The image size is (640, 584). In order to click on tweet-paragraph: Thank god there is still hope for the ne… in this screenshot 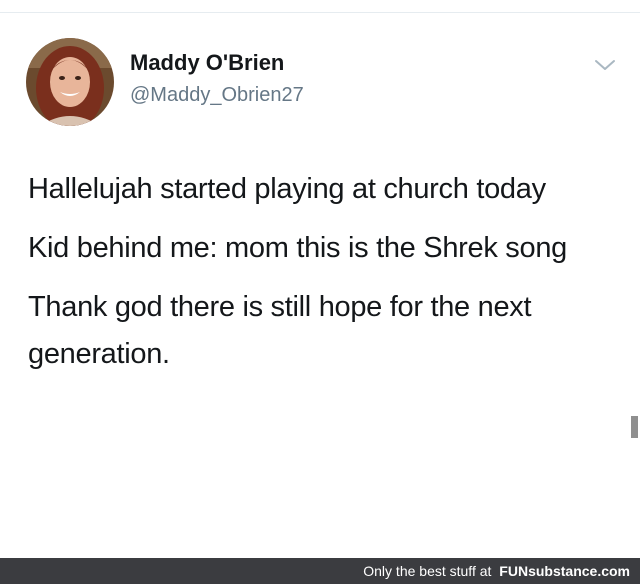, I will do `click(280, 330)`.